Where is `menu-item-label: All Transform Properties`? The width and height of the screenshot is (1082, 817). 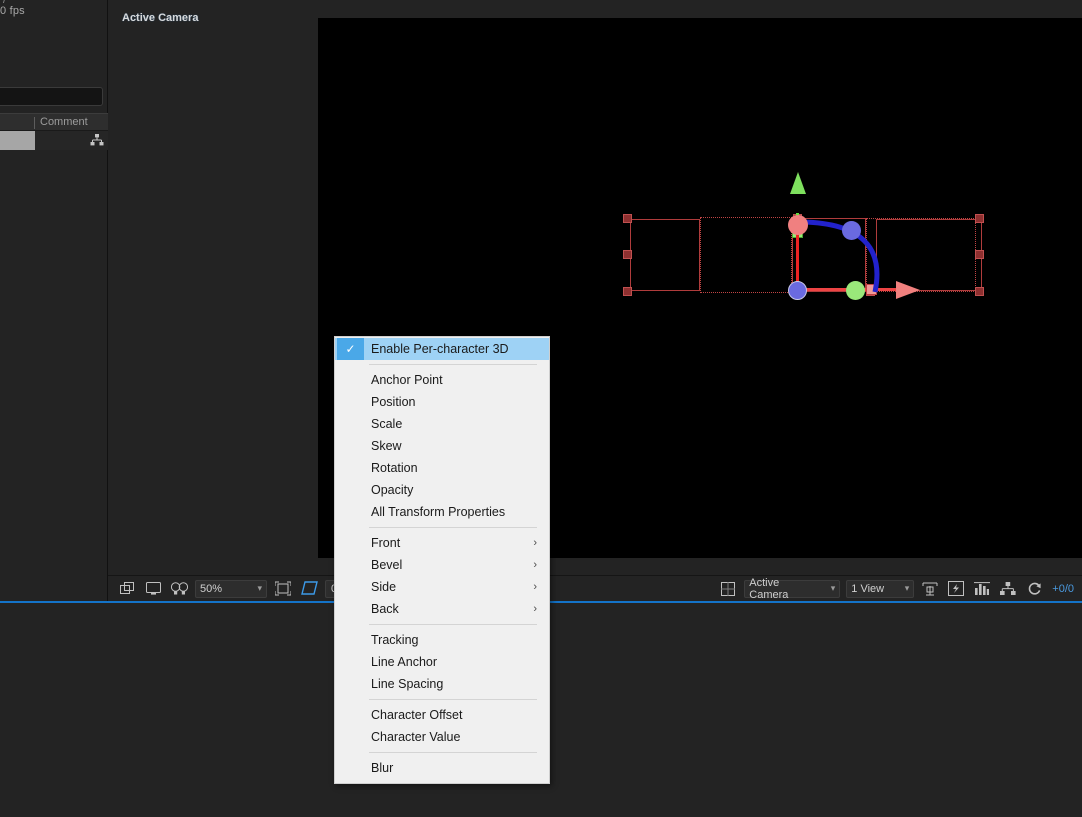
menu-item-label: All Transform Properties is located at coordinates (438, 512).